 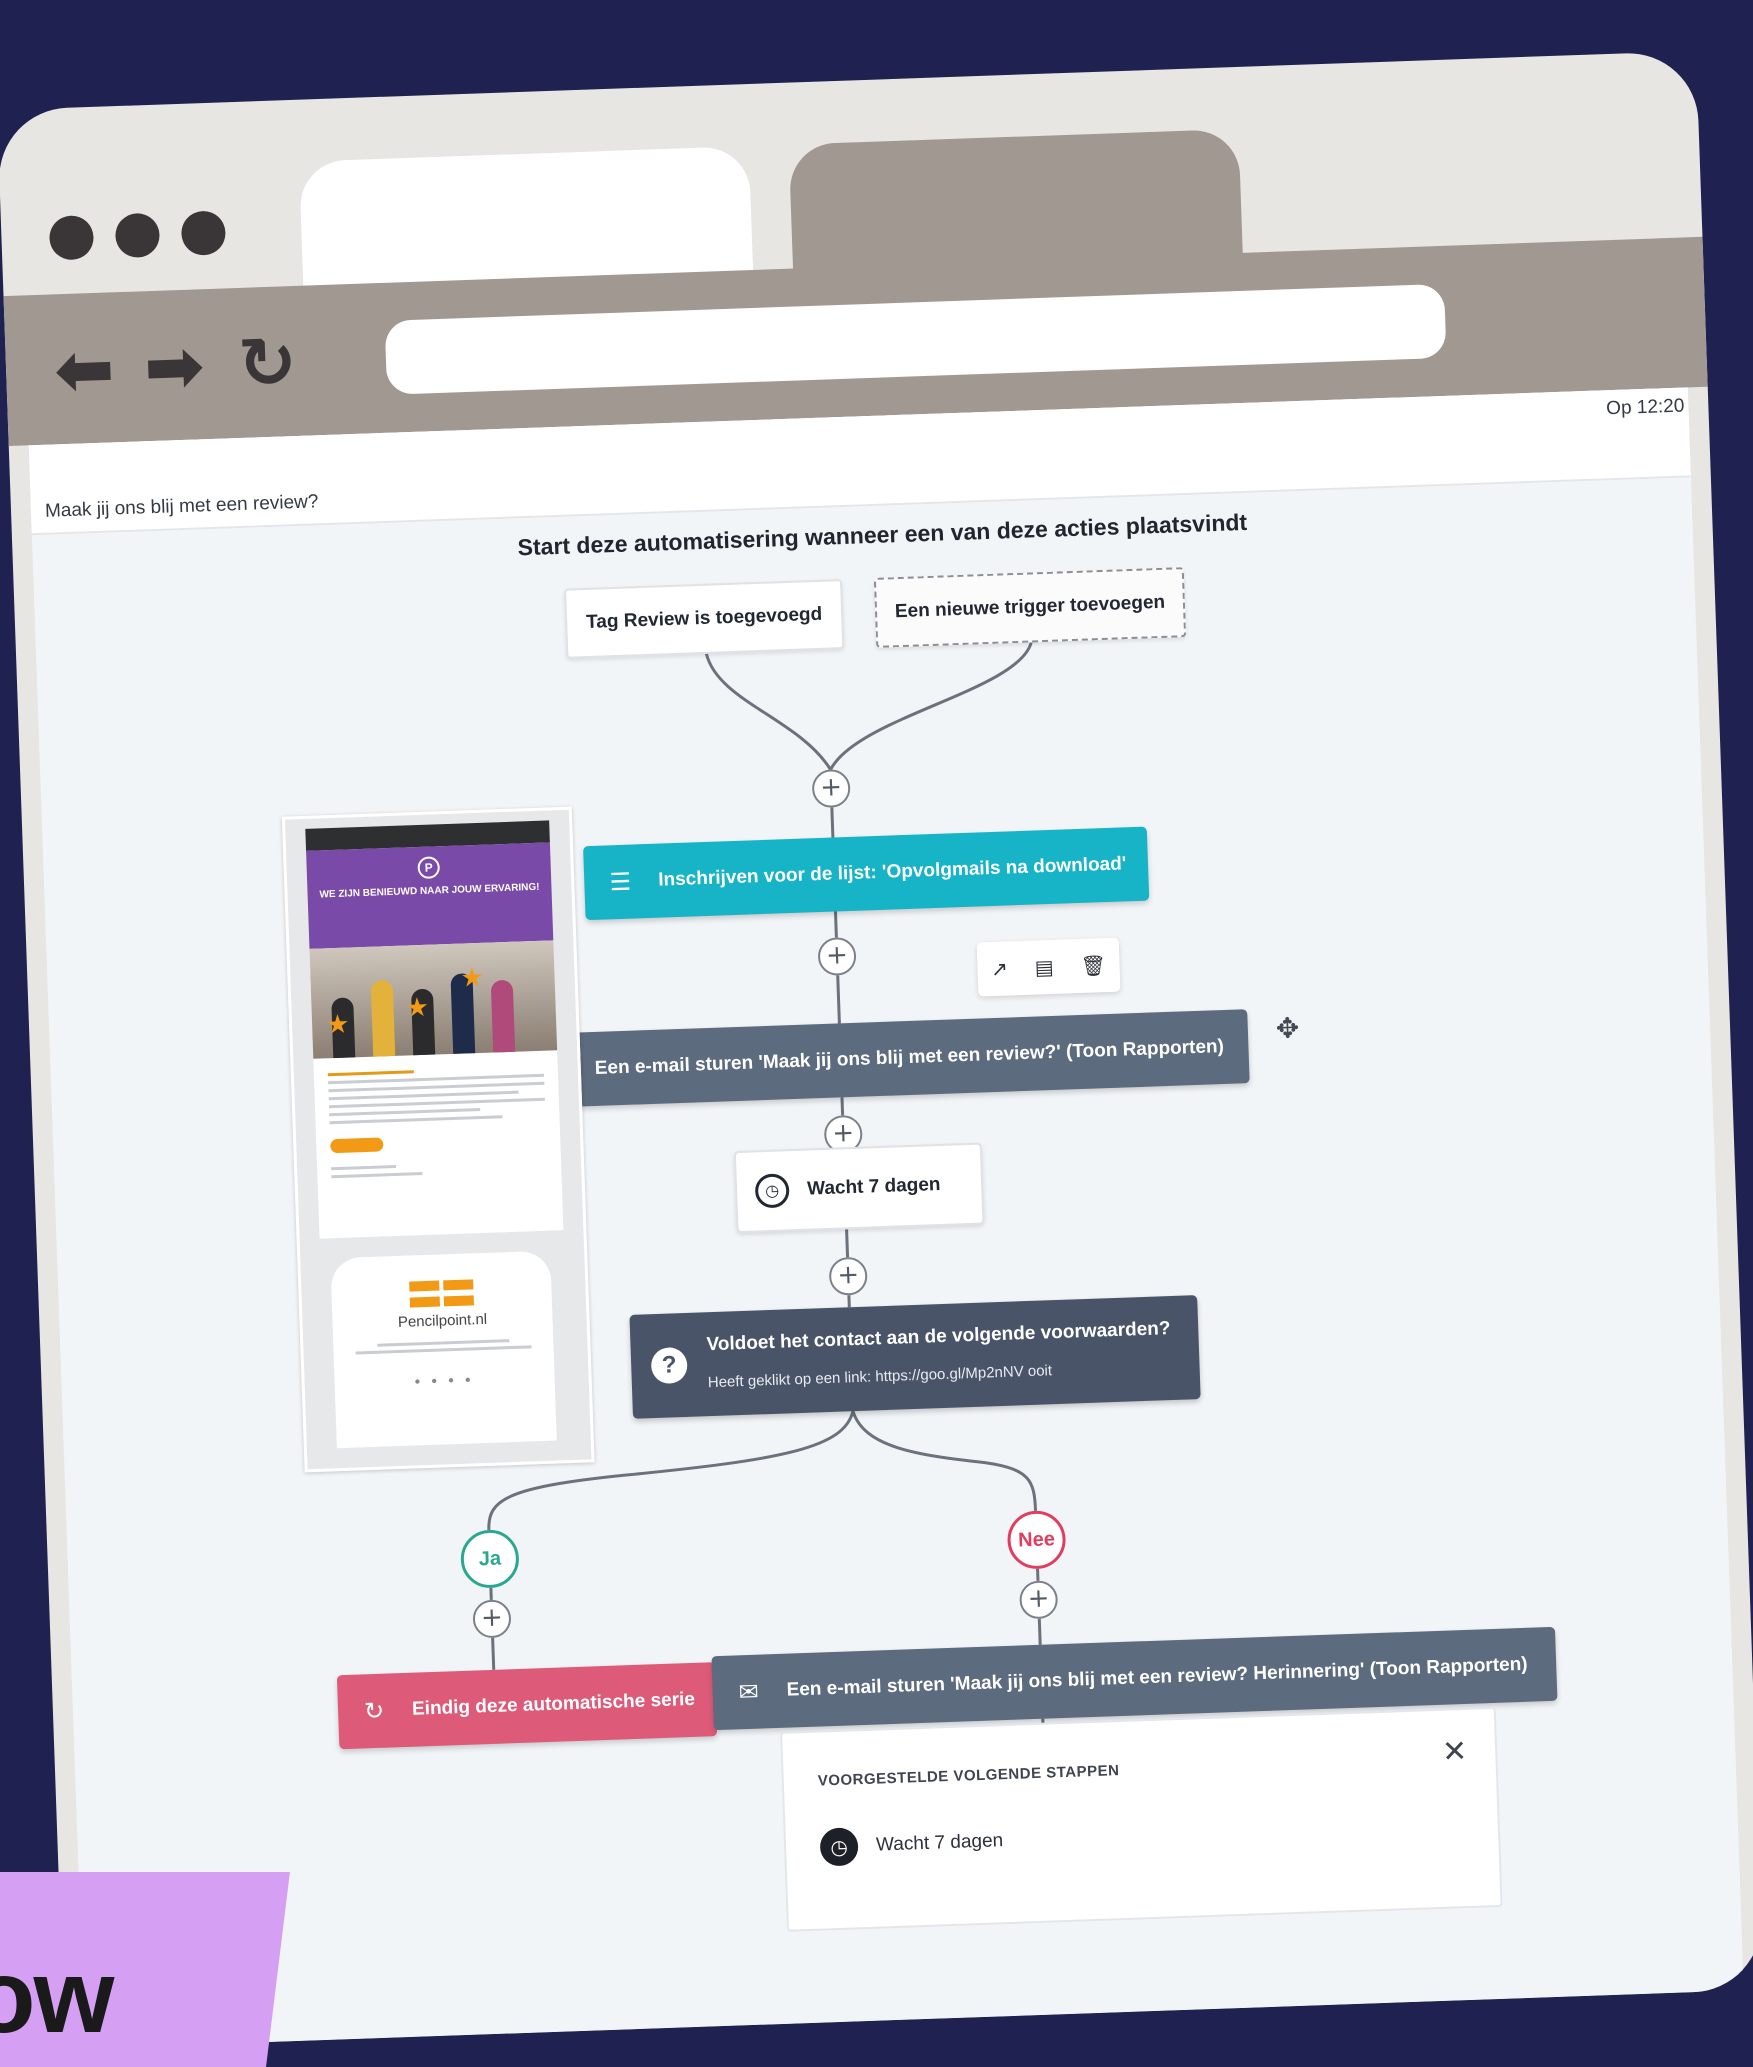 I want to click on email-preview-footer: Pencilpoint.nl ● ● ● ●, so click(x=443, y=1349).